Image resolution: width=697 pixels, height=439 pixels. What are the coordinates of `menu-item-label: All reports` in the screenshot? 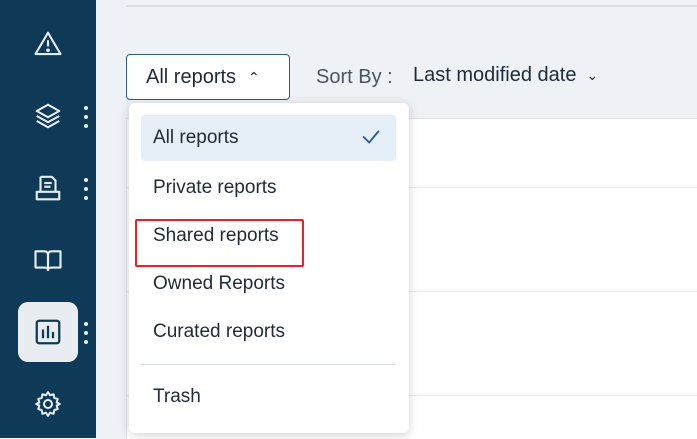 It's located at (196, 137).